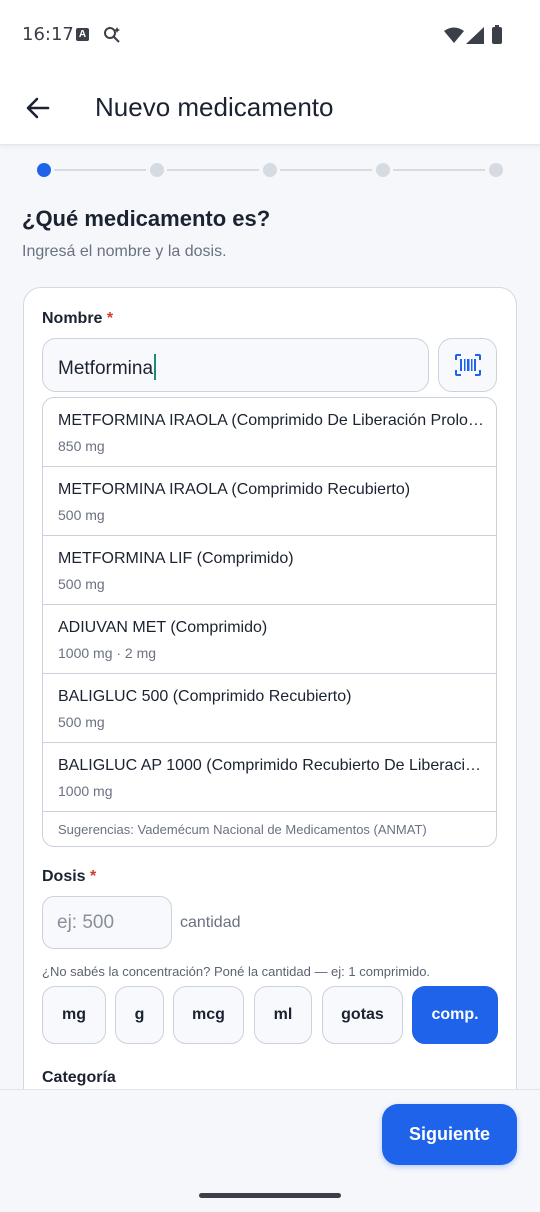 The height and width of the screenshot is (1212, 540). Describe the element at coordinates (107, 653) in the screenshot. I see `suggestion-dose: 1000 mg · 2 mg` at that location.